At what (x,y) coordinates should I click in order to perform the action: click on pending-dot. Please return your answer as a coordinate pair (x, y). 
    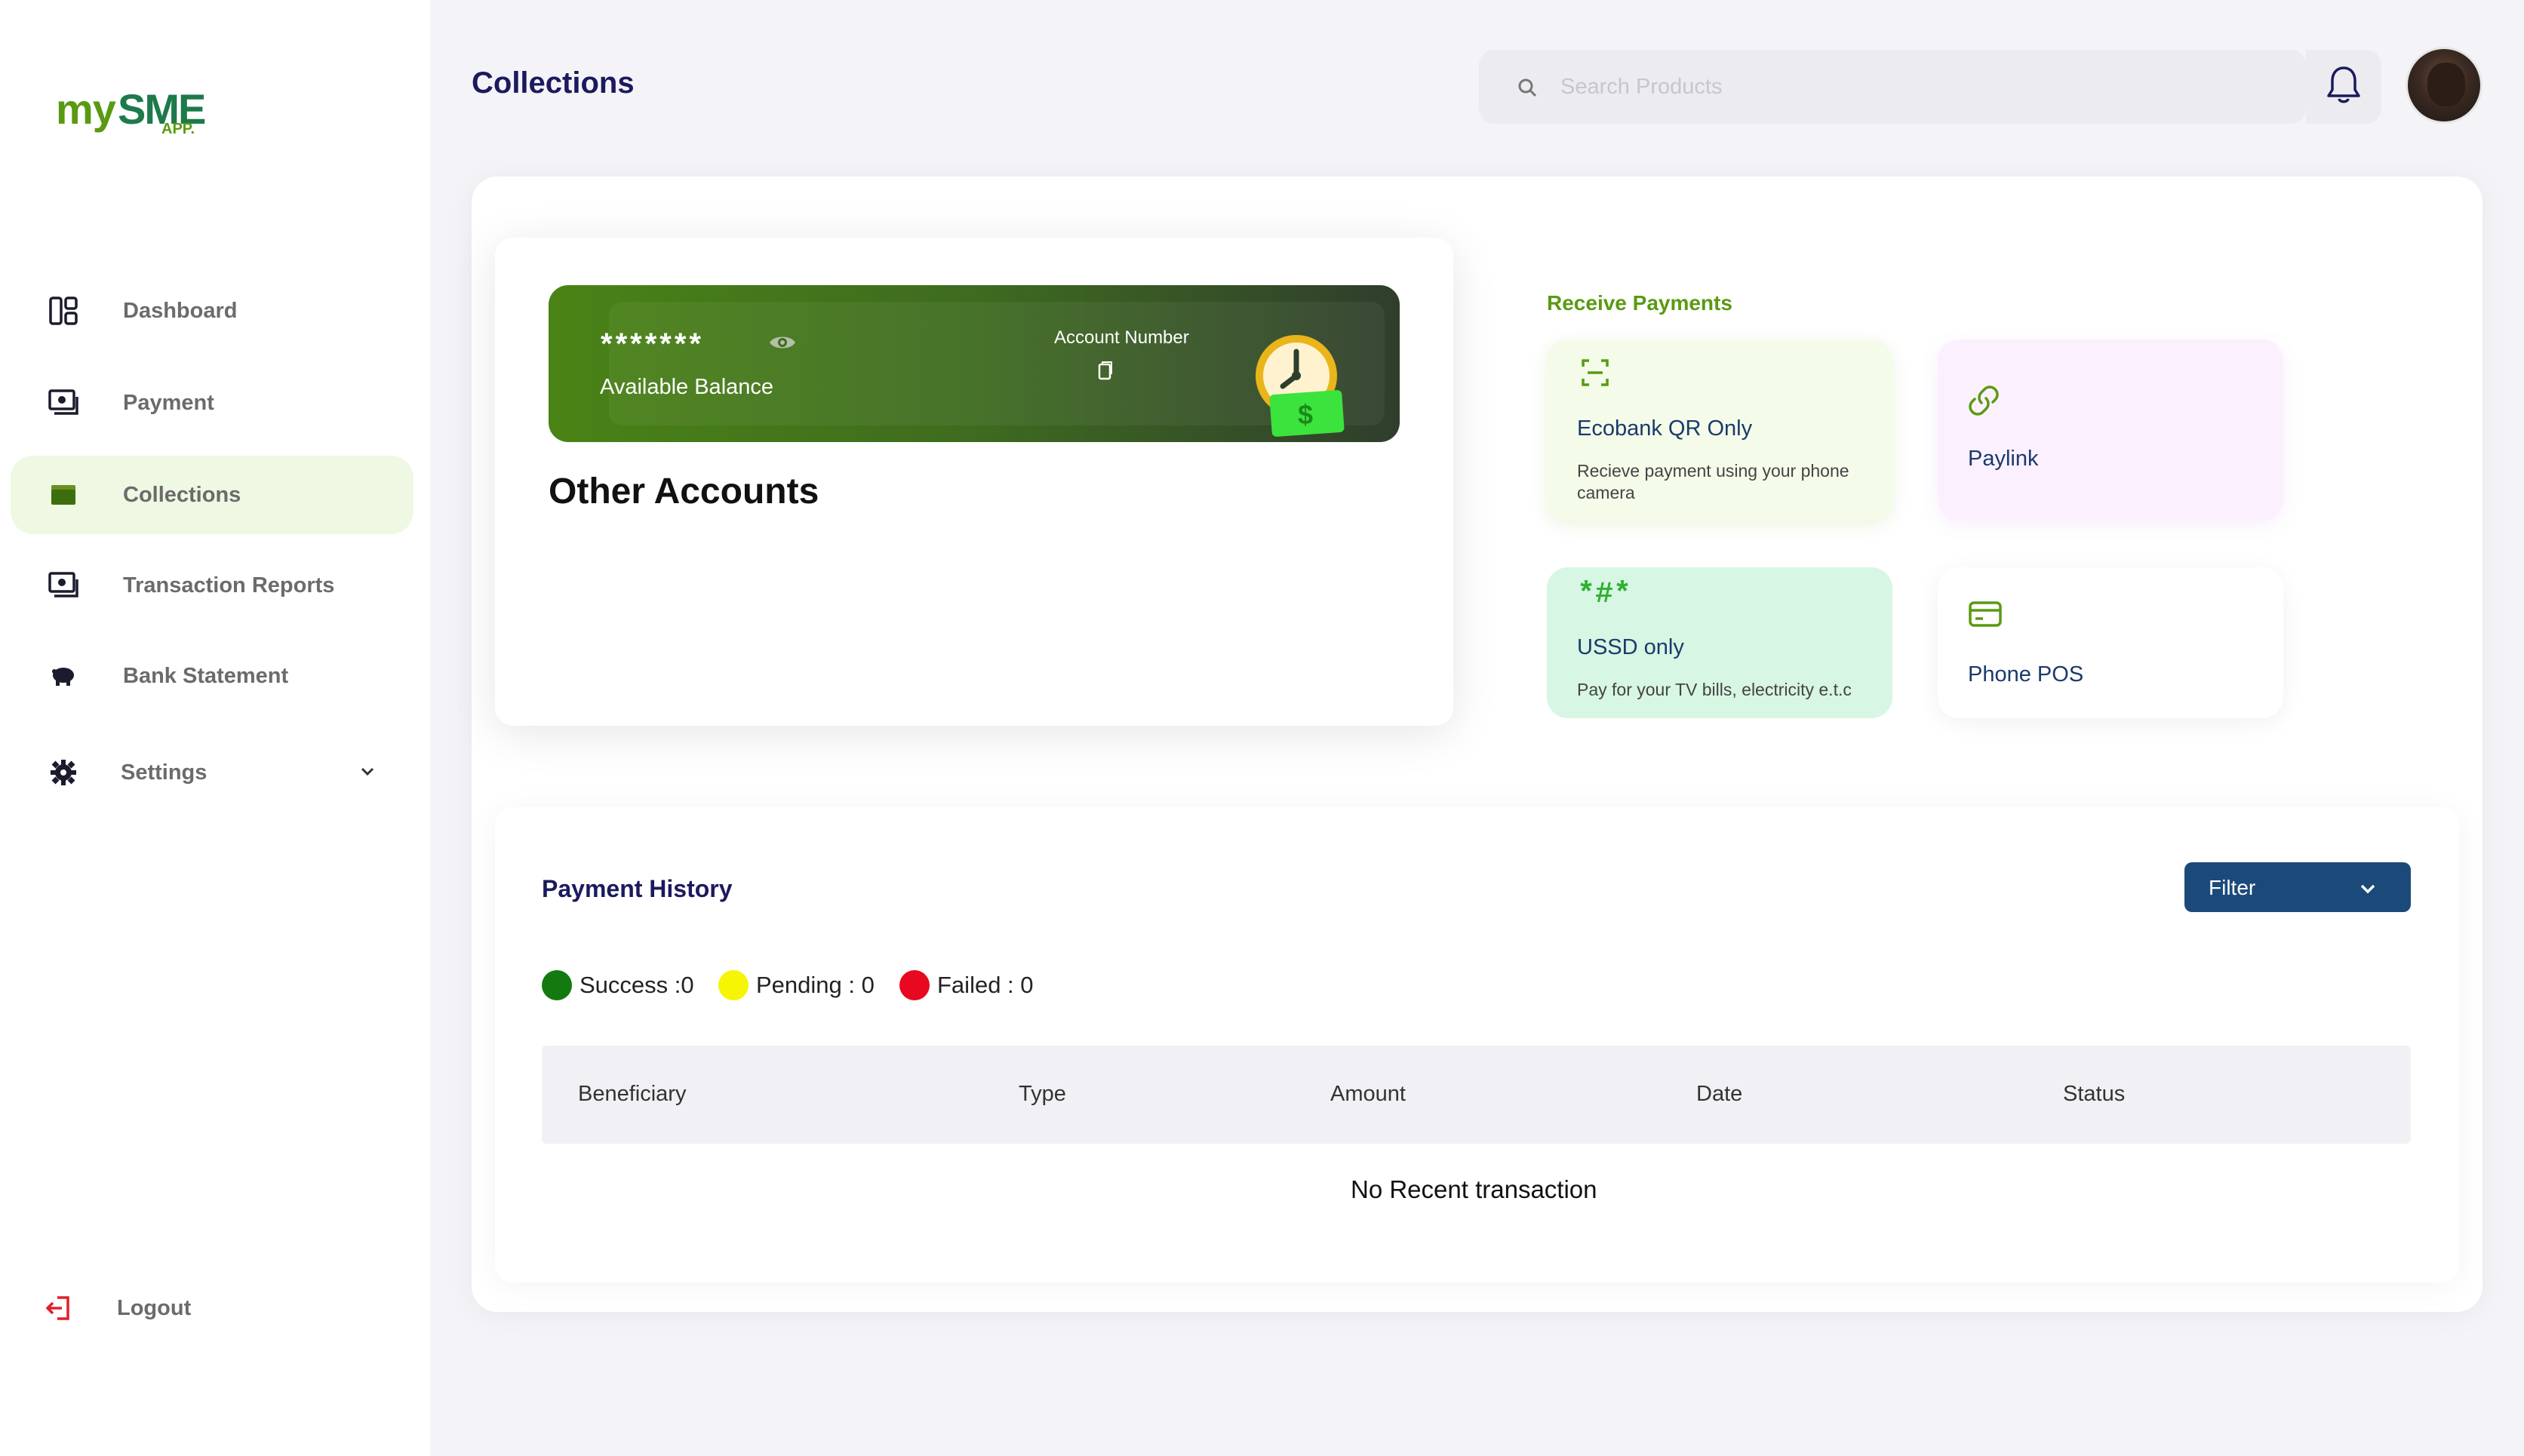
    Looking at the image, I should click on (734, 985).